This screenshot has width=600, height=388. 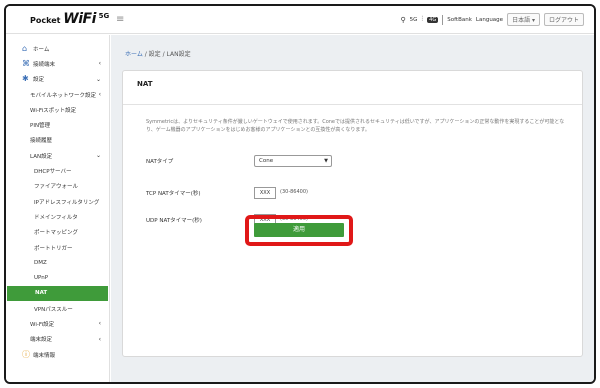 I want to click on sidebar-item-label: VPNパススルー, so click(x=53, y=309).